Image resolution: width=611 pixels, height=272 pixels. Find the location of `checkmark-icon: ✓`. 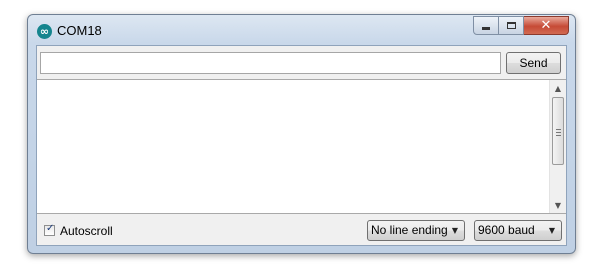

checkmark-icon: ✓ is located at coordinates (50, 228).